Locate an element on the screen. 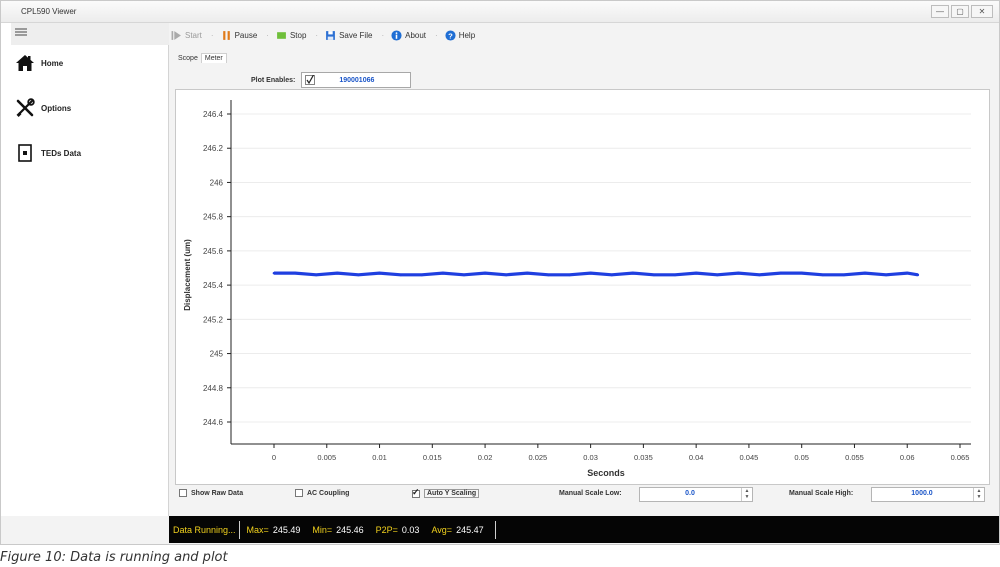 This screenshot has height=567, width=1000. x-tick-label: 0.045 is located at coordinates (749, 457).